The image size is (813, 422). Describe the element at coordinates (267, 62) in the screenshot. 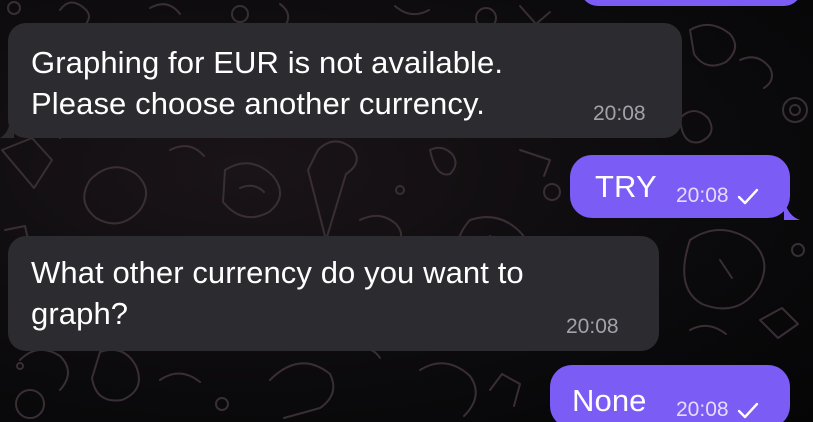

I see `message-line: Graphing for EUR is not available.` at that location.